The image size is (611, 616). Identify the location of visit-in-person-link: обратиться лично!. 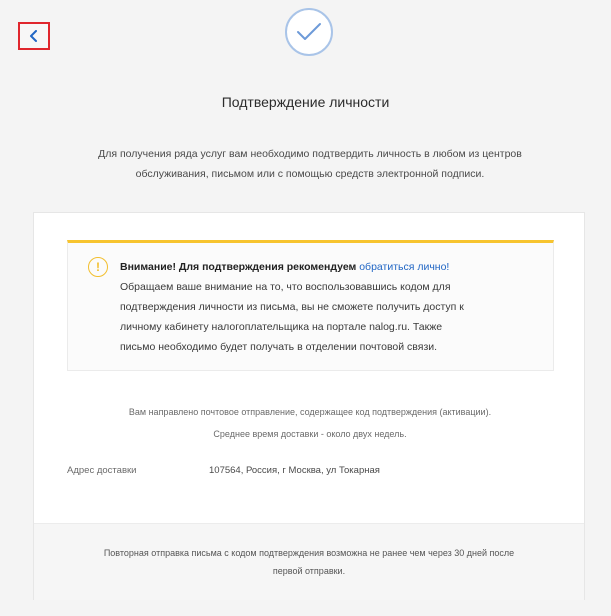
(404, 267).